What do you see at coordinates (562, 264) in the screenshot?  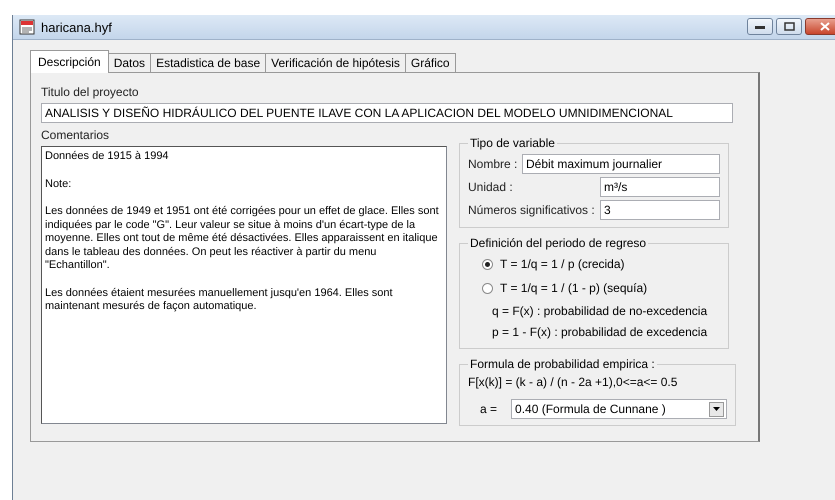 I see `radio-label: T = 1/q = 1 / p (crecida)` at bounding box center [562, 264].